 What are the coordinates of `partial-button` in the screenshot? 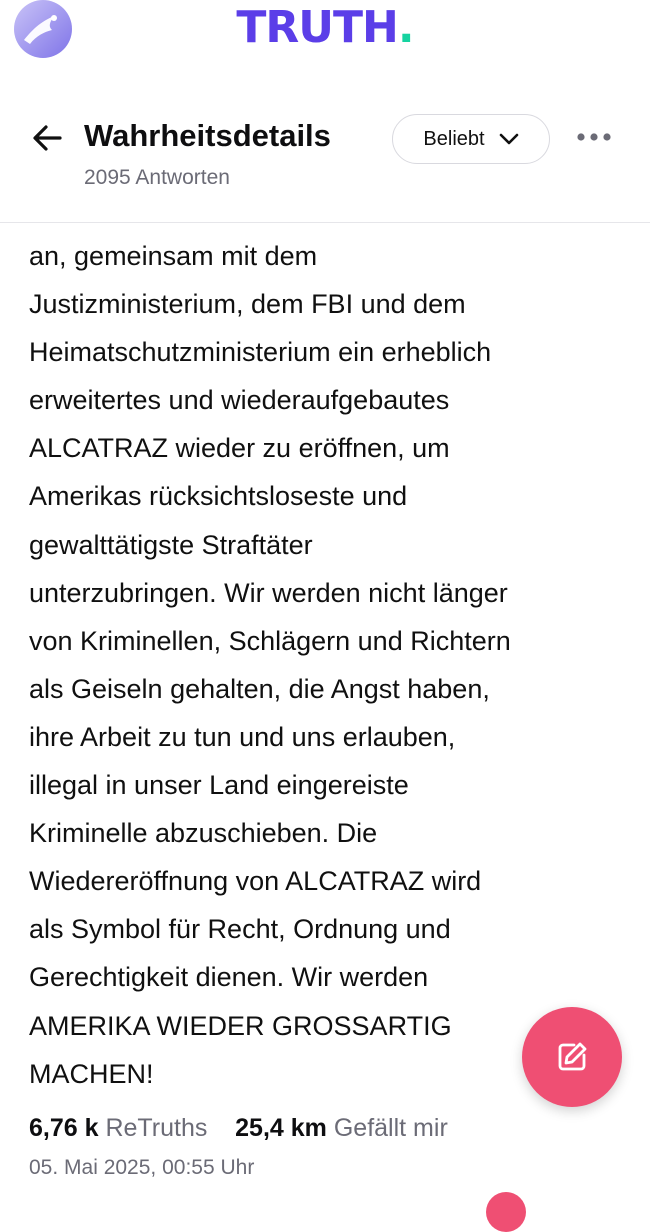 It's located at (506, 1212).